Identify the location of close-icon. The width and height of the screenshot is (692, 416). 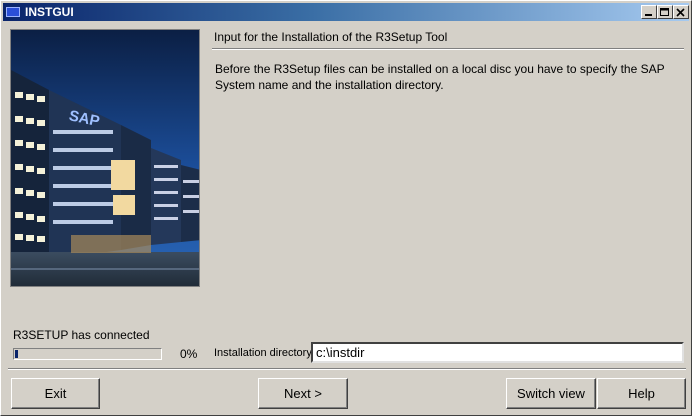
(680, 12).